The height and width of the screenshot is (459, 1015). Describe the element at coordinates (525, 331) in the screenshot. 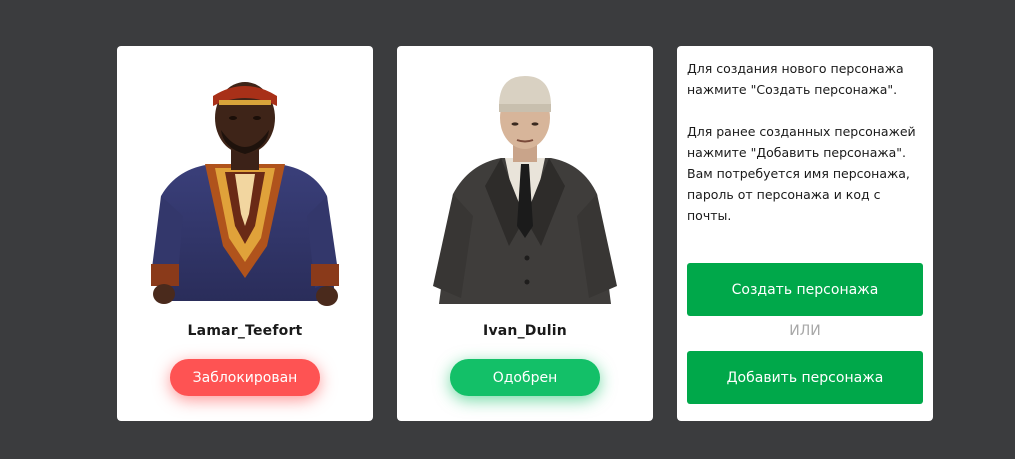

I see `character-name: Ivan_Dulin` at that location.